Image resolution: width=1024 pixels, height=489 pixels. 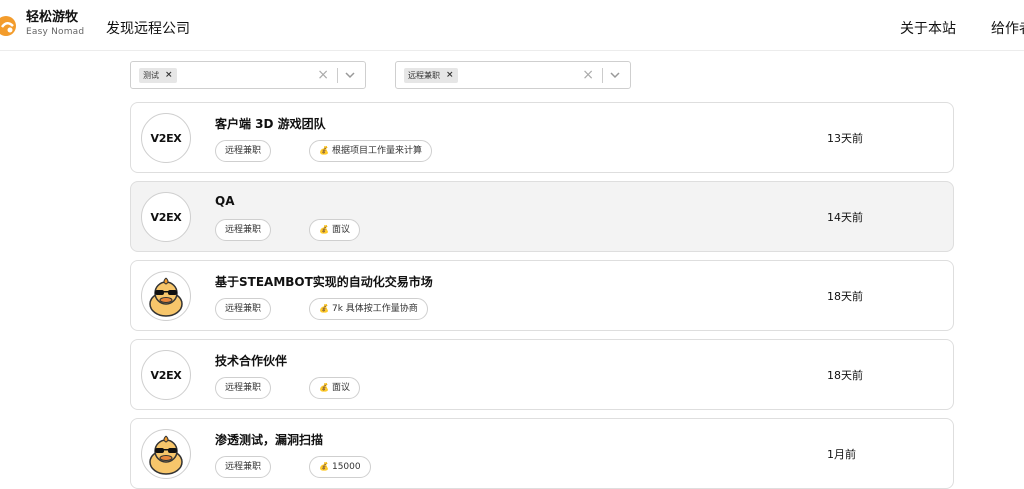 I want to click on brand-title: 轻松游牧, so click(x=52, y=17).